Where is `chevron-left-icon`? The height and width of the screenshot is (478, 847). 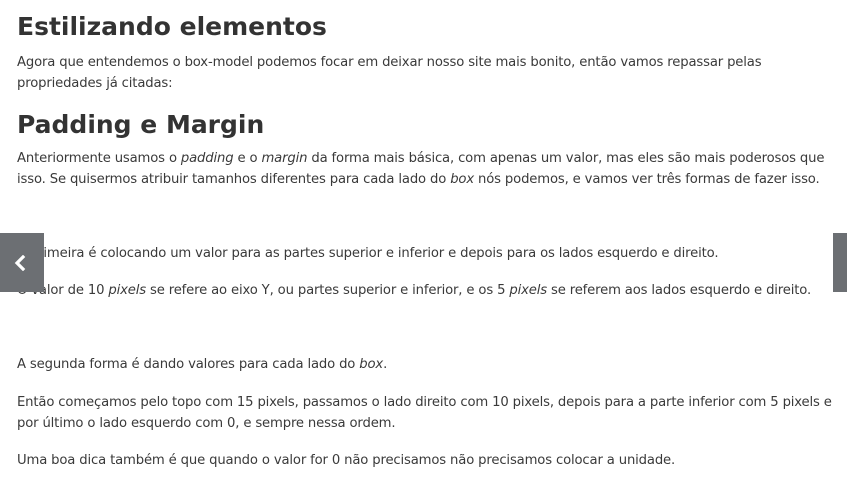
chevron-left-icon is located at coordinates (20, 263).